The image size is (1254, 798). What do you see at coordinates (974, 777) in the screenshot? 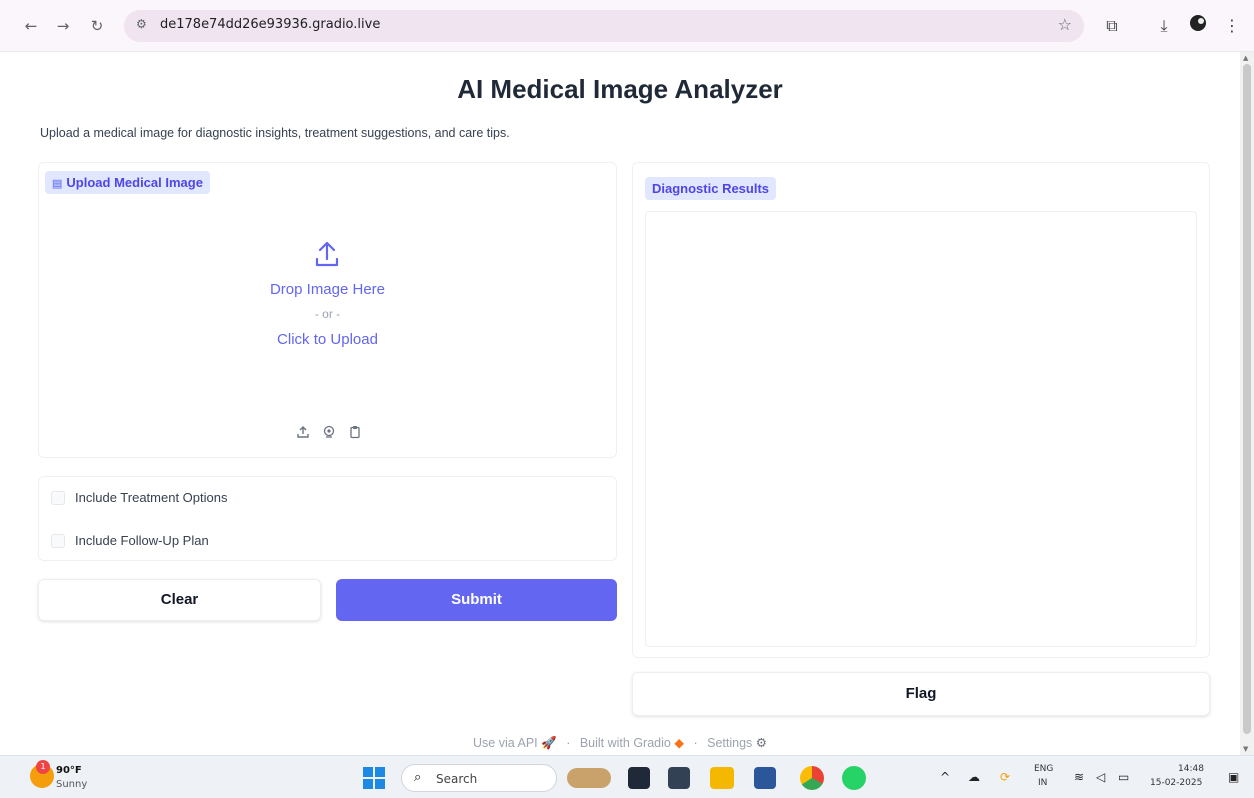
I see `cloud-icon: ☁` at bounding box center [974, 777].